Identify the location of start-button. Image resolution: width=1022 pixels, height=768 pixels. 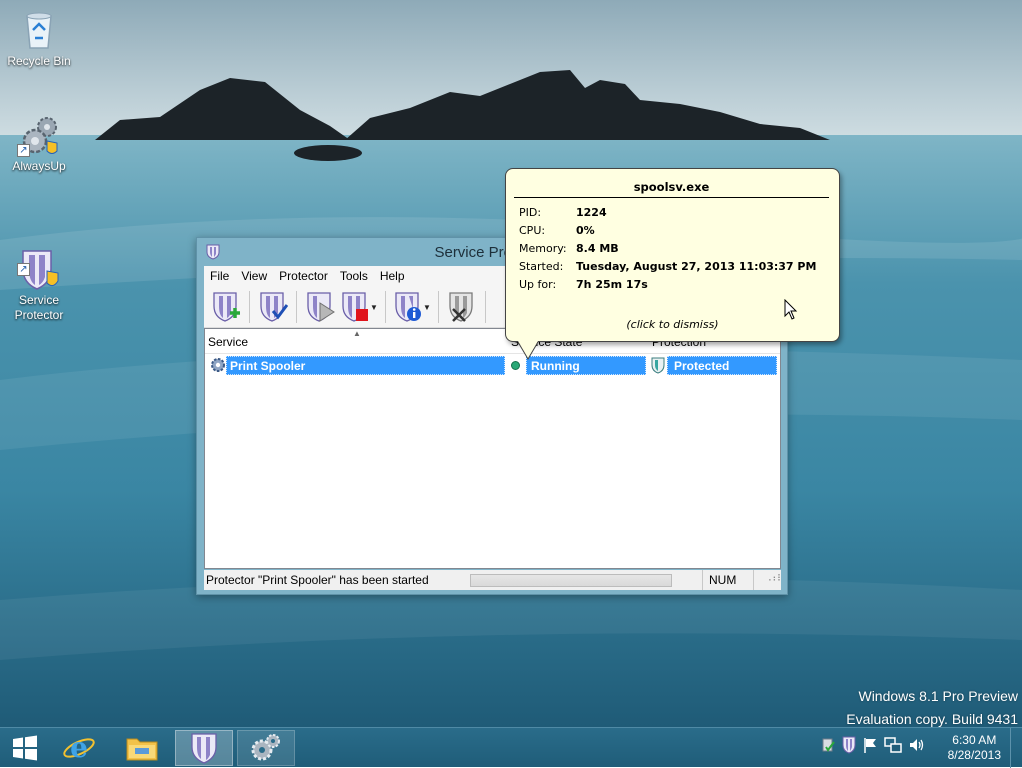
(25, 748).